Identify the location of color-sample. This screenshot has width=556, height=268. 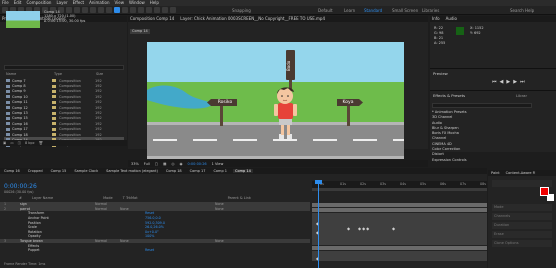
(460, 31).